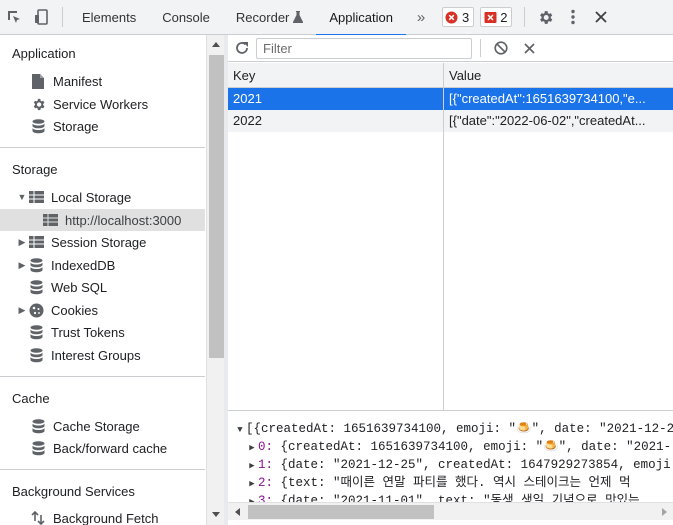  I want to click on sidebar-item-local-storage: ▼ Local Storage, so click(102, 197).